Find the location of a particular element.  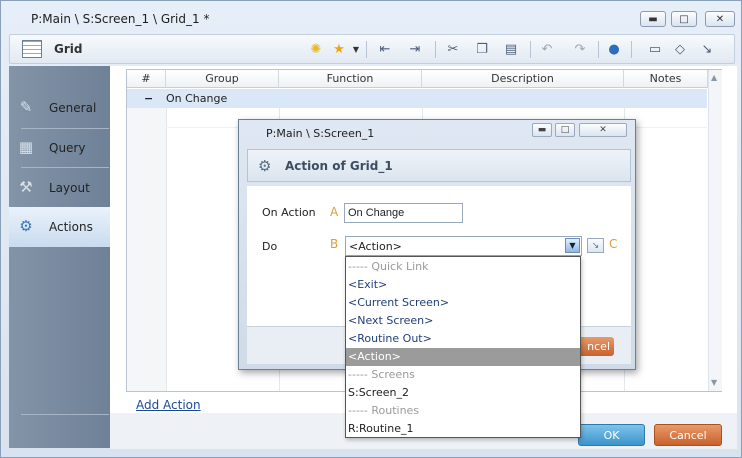

vertical-scrollbar: ▲ ▼ is located at coordinates (715, 230).